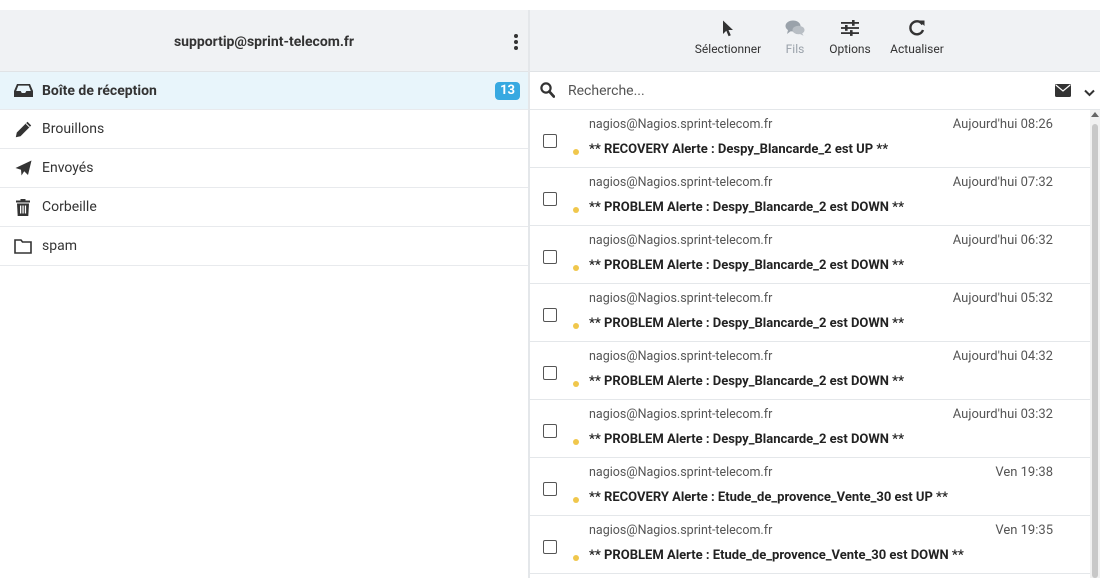 This screenshot has height=578, width=1100. Describe the element at coordinates (1002, 182) in the screenshot. I see `message-date: Aujourd'hui 07:32` at that location.